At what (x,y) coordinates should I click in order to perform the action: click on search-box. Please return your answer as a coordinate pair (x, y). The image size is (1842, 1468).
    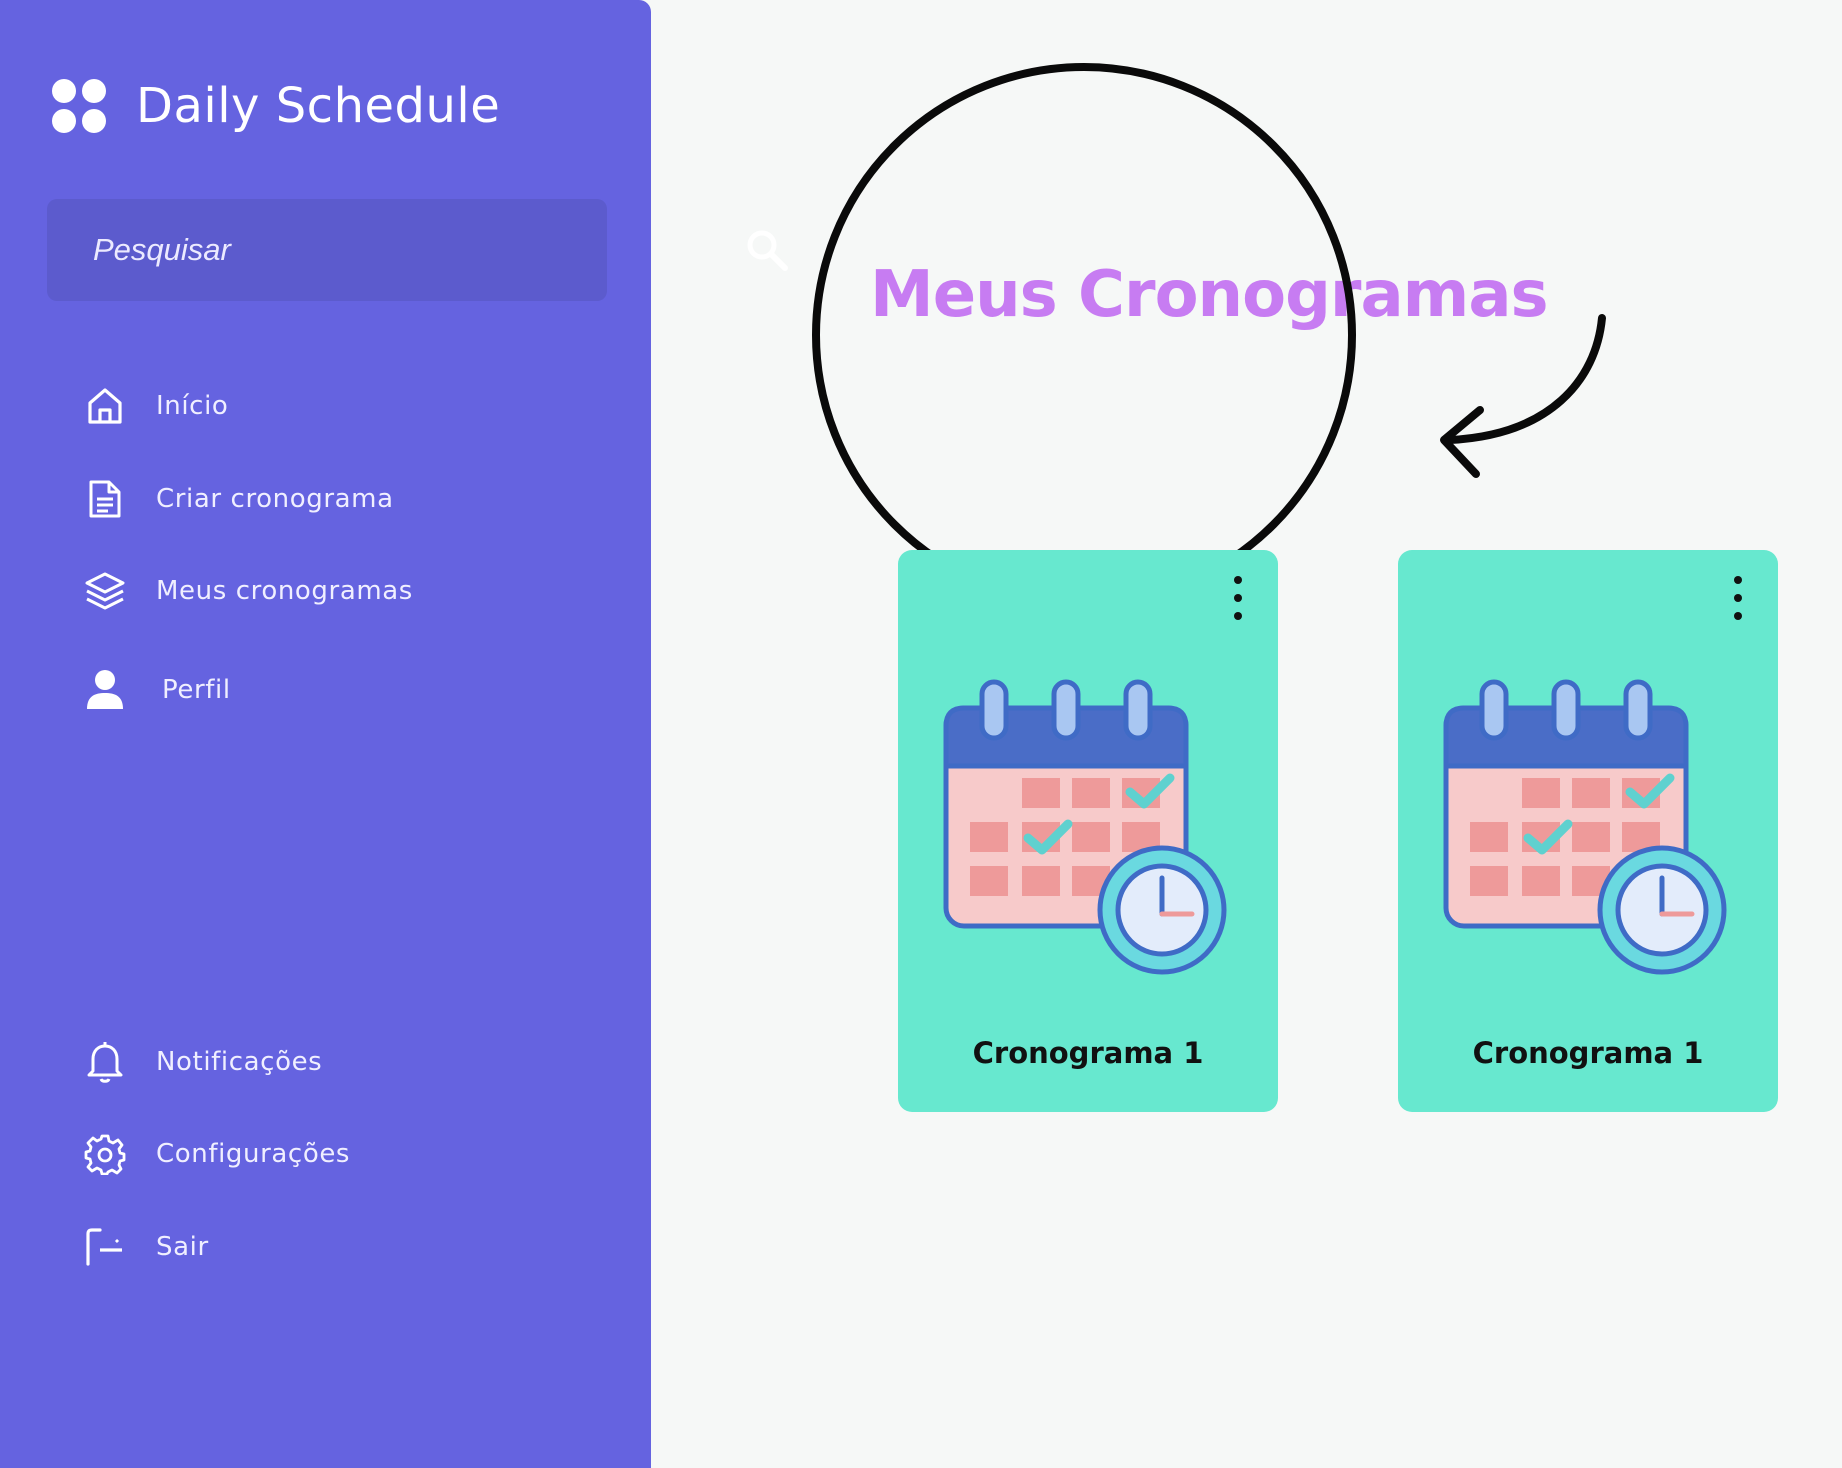
    Looking at the image, I should click on (327, 250).